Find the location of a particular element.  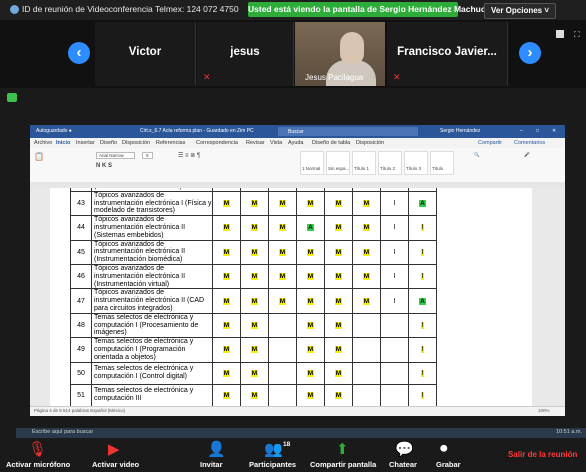

start-video-button: Activar video is located at coordinates (115, 464).